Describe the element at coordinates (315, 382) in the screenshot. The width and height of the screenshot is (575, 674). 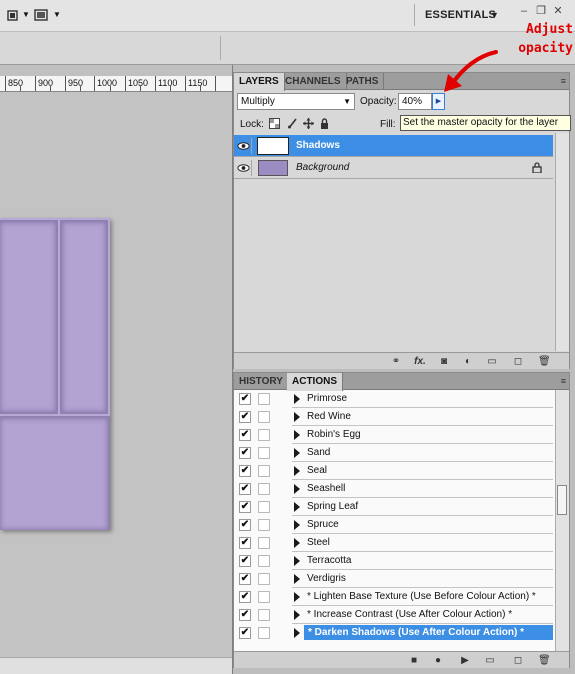
I see `tab-actions: ACTIONS` at that location.